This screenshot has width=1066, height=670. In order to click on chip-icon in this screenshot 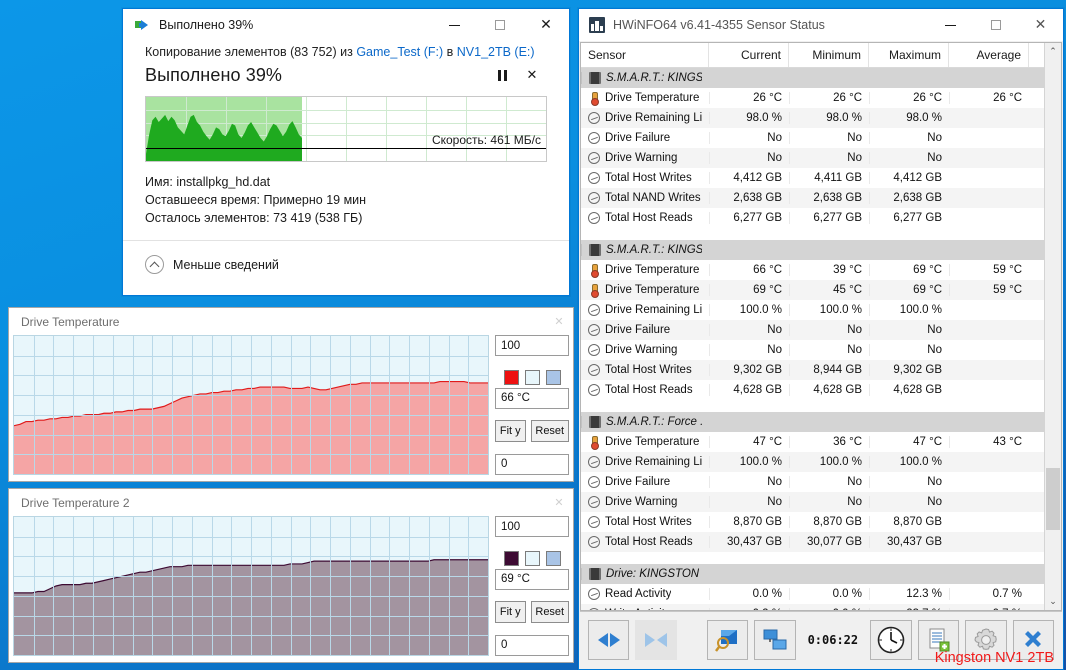, I will do `click(595, 574)`.